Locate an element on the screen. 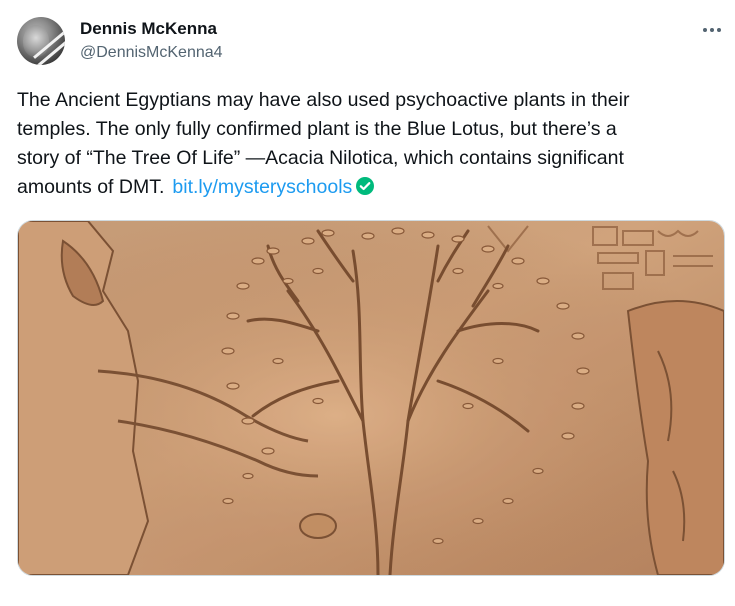  avatar is located at coordinates (41, 41).